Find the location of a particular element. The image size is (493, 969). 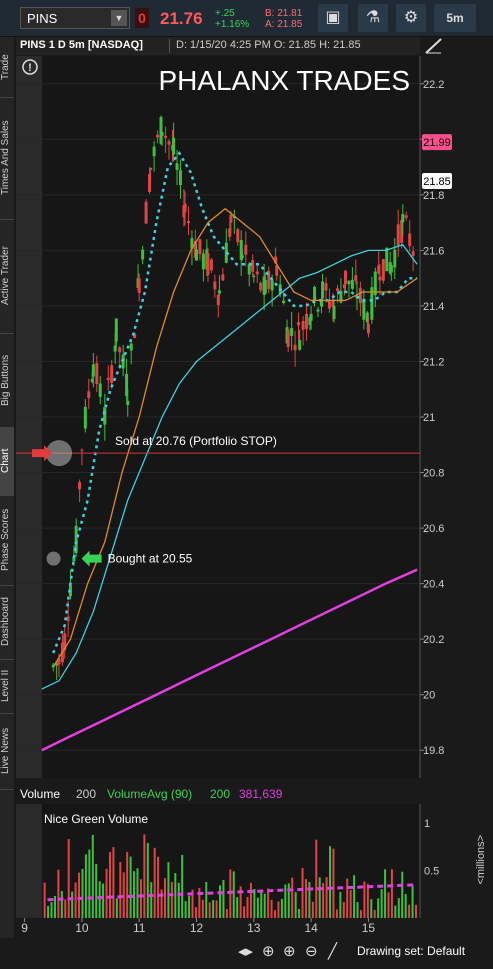

y-tick-label: 21.8 is located at coordinates (433, 196).